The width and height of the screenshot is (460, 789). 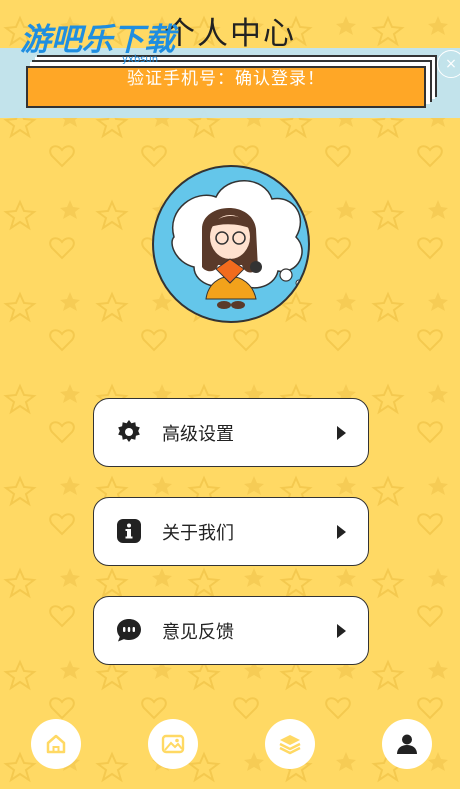 I want to click on menu-item-about-us: 关于我们, so click(x=231, y=531).